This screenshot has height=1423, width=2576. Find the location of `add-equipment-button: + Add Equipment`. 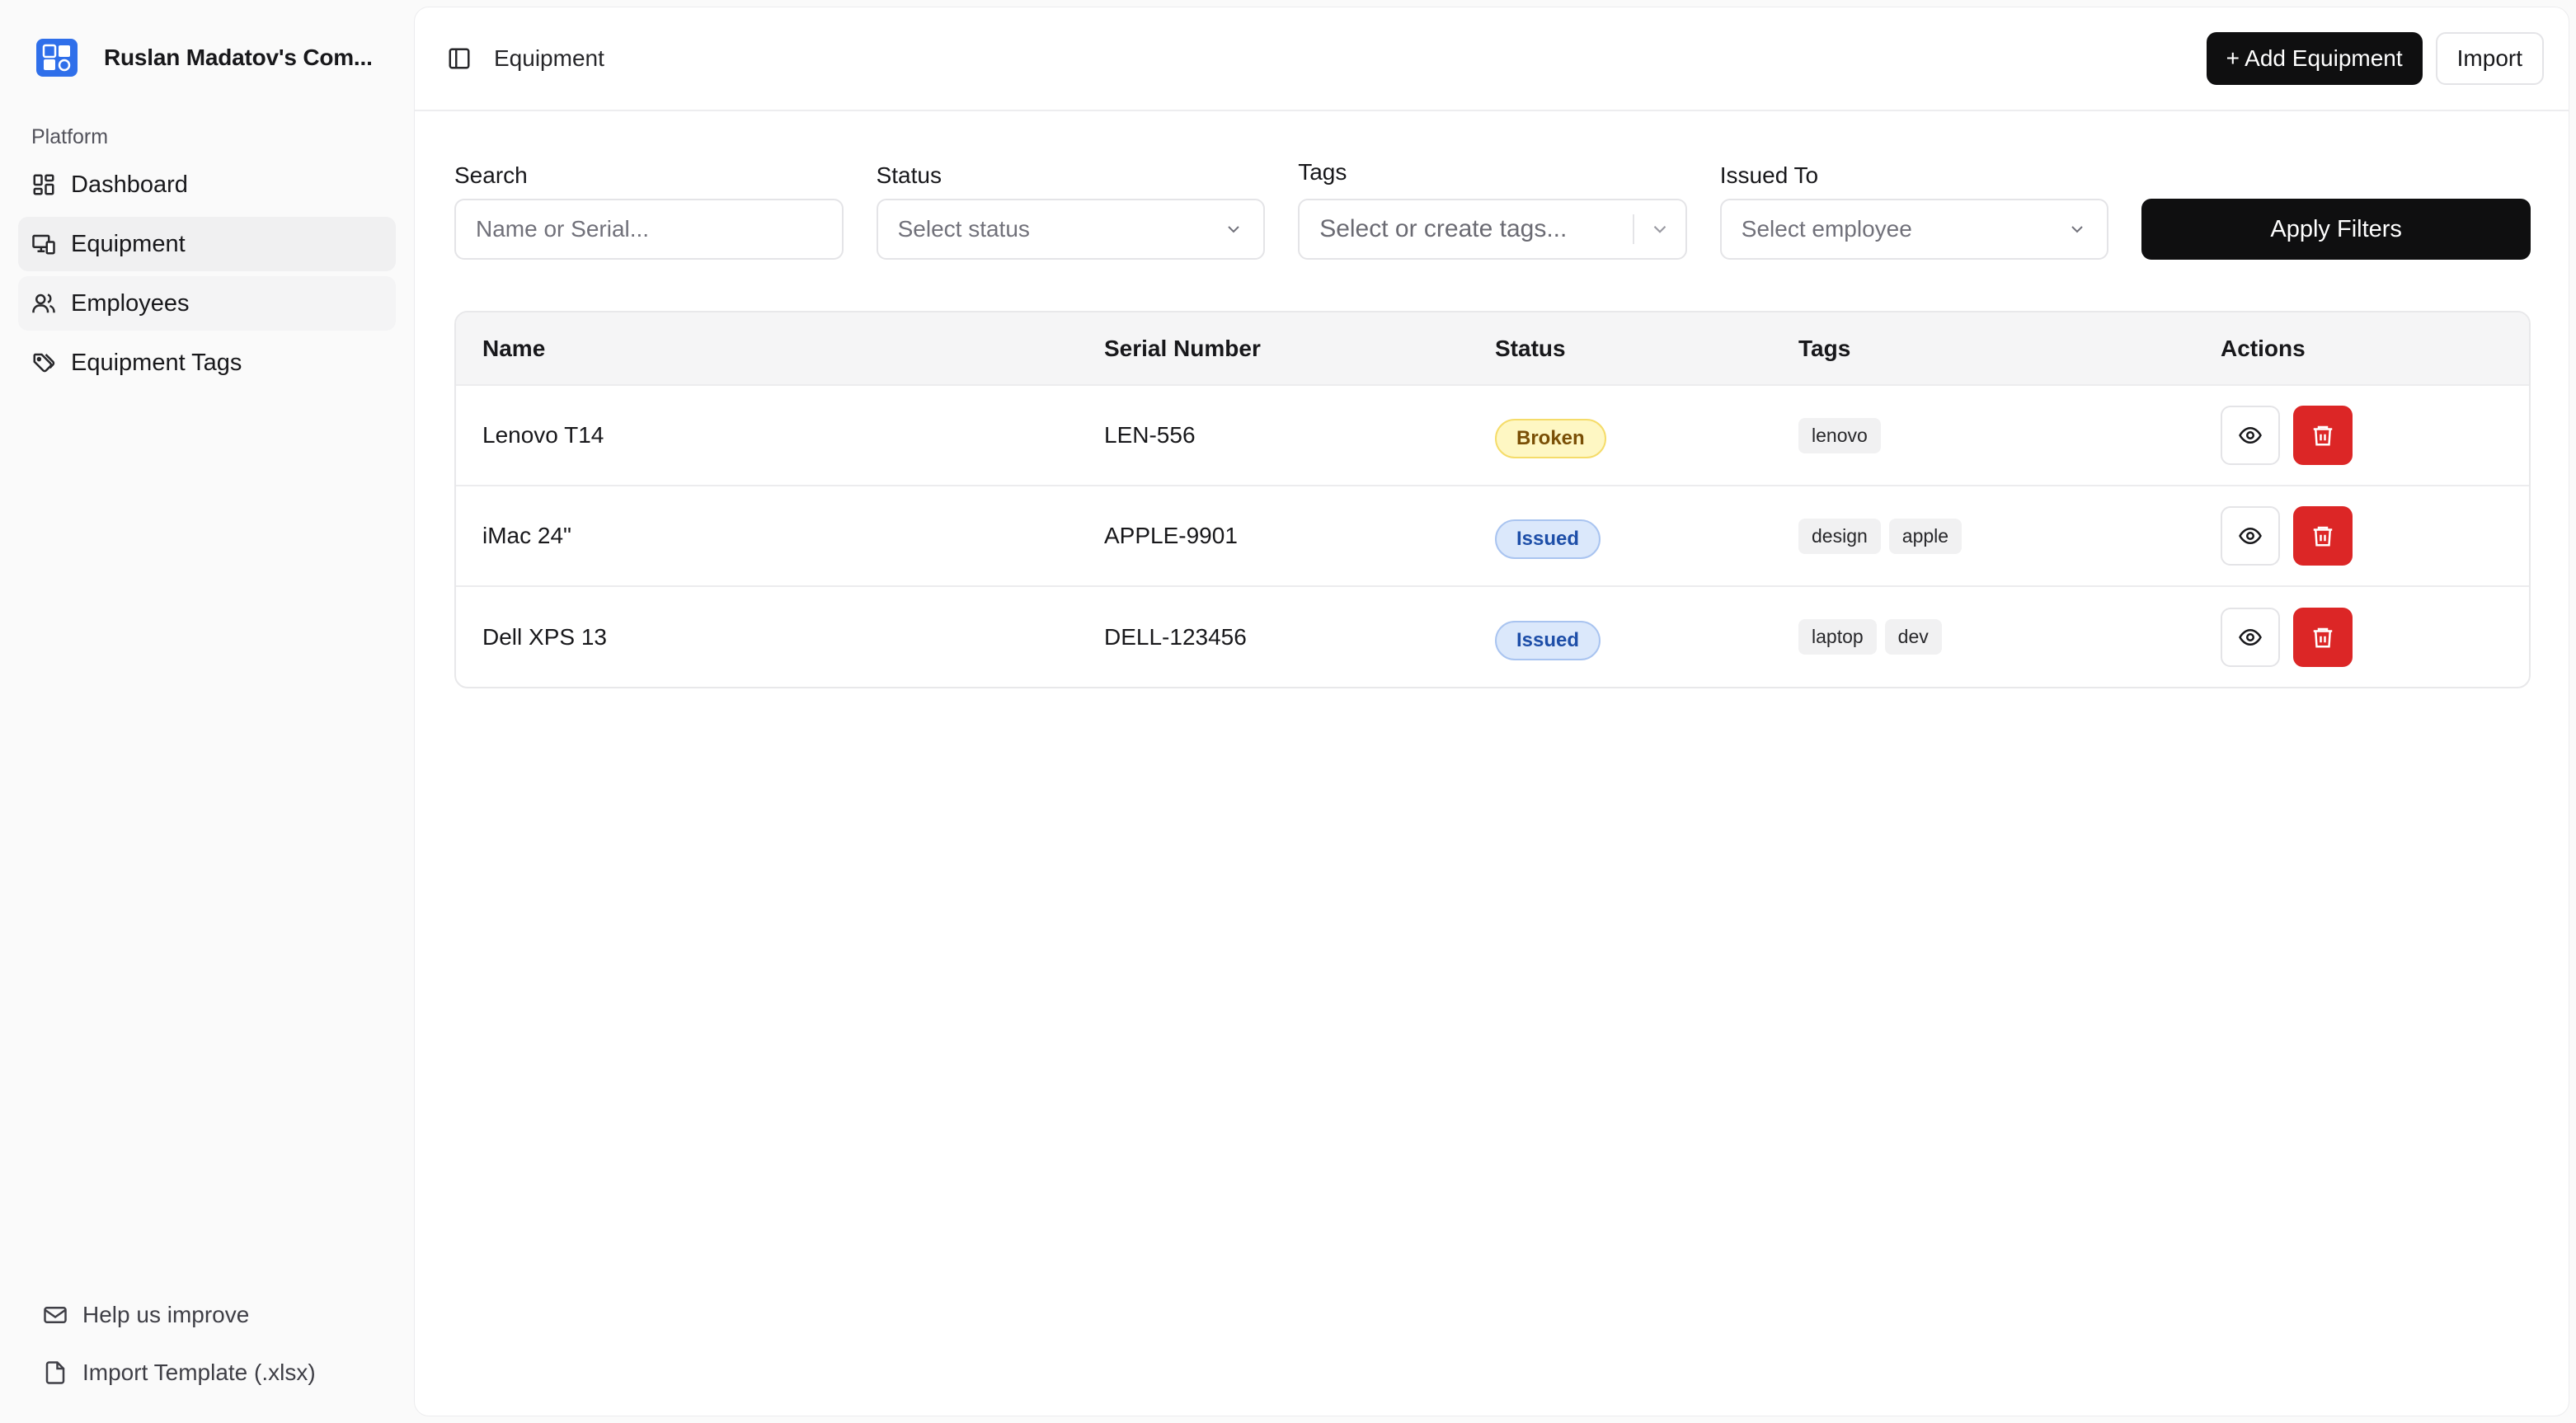

add-equipment-button: + Add Equipment is located at coordinates (2314, 58).